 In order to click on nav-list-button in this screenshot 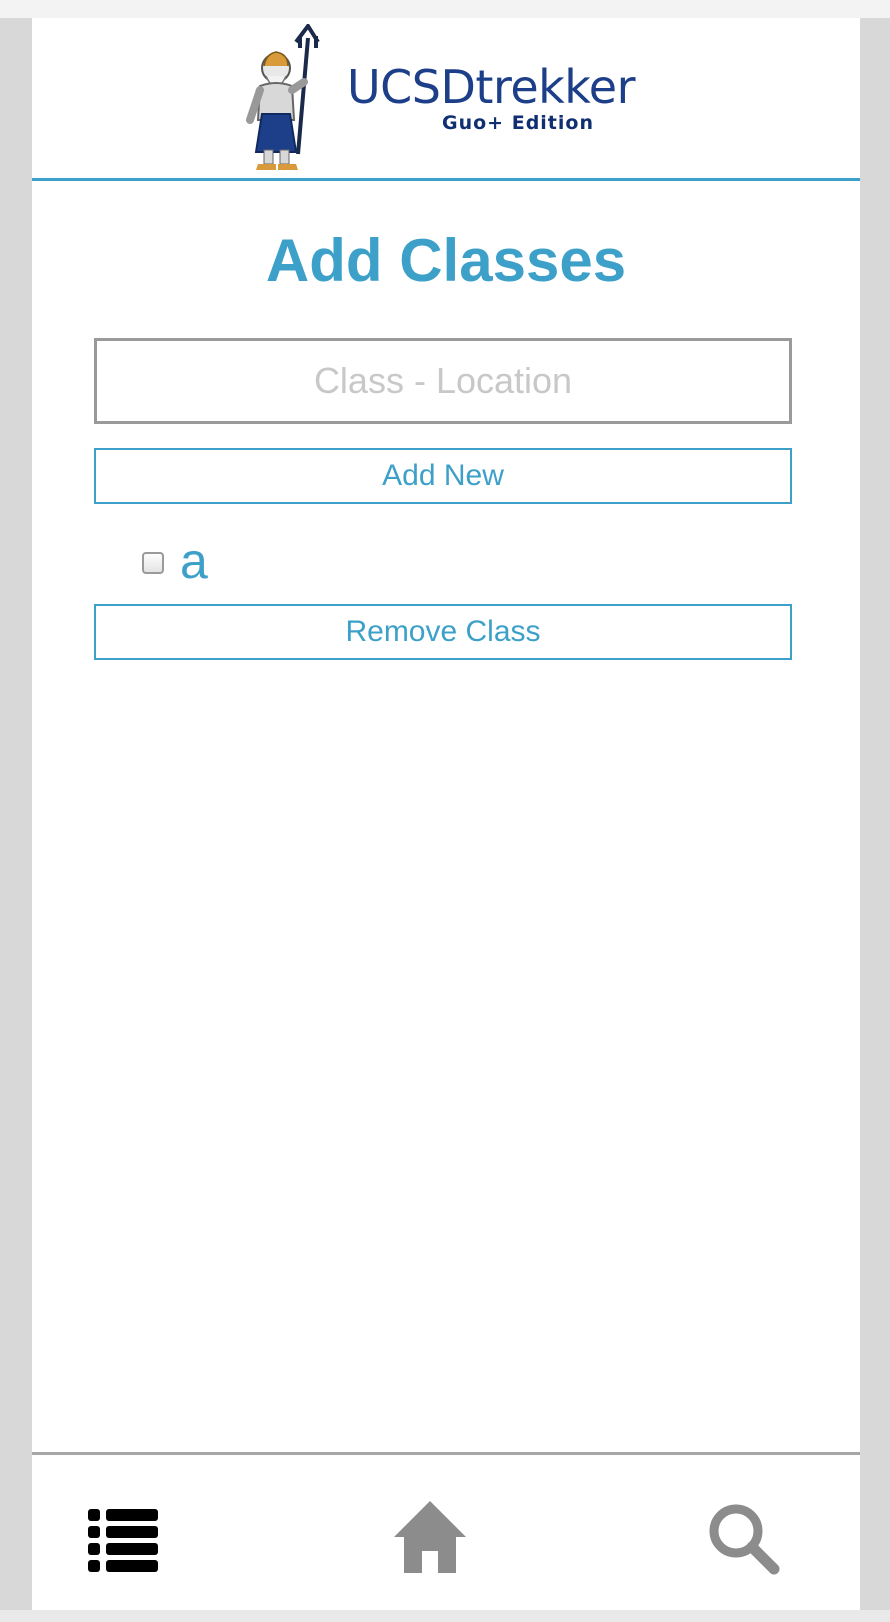, I will do `click(123, 1543)`.